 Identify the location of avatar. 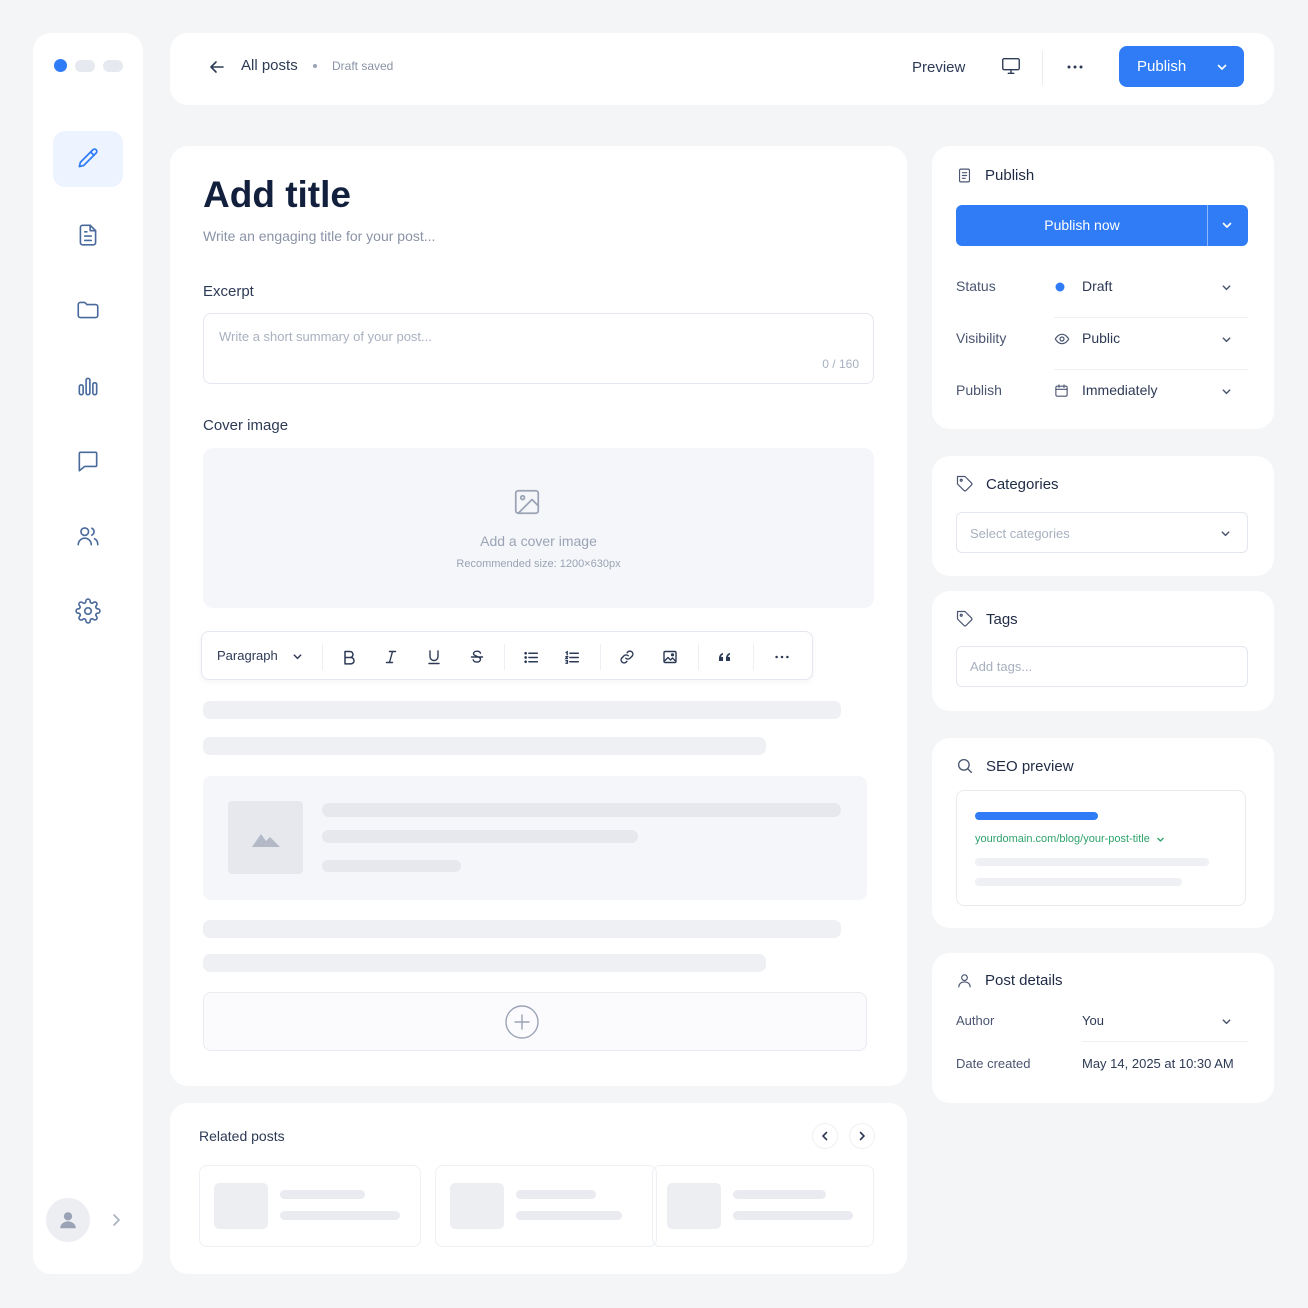
(68, 1220).